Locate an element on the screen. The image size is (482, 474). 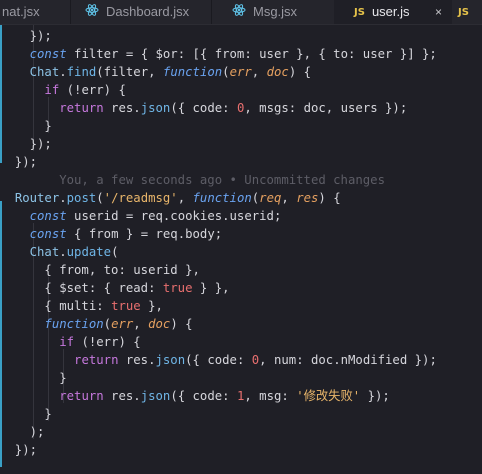
code-line: { $set: { read: true } }, is located at coordinates (115, 288).